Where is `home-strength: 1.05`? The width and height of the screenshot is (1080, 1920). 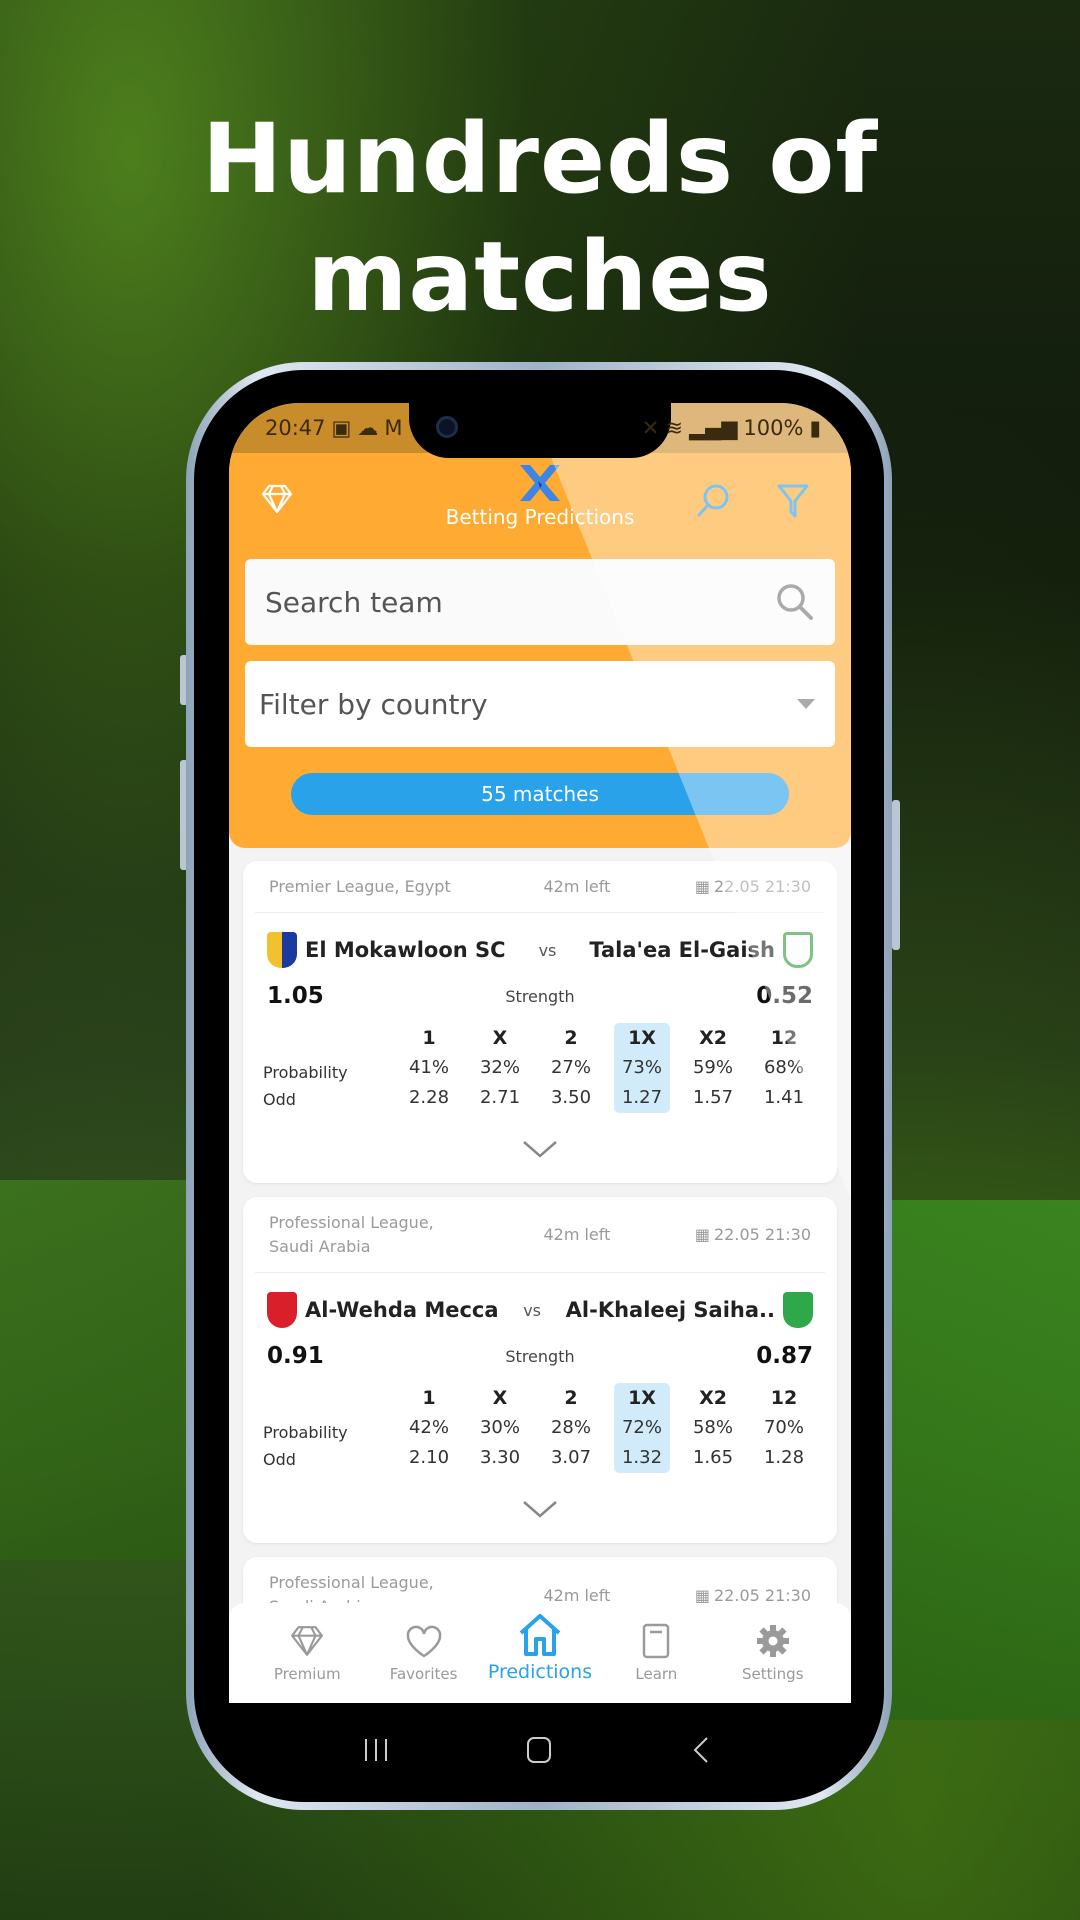 home-strength: 1.05 is located at coordinates (295, 996).